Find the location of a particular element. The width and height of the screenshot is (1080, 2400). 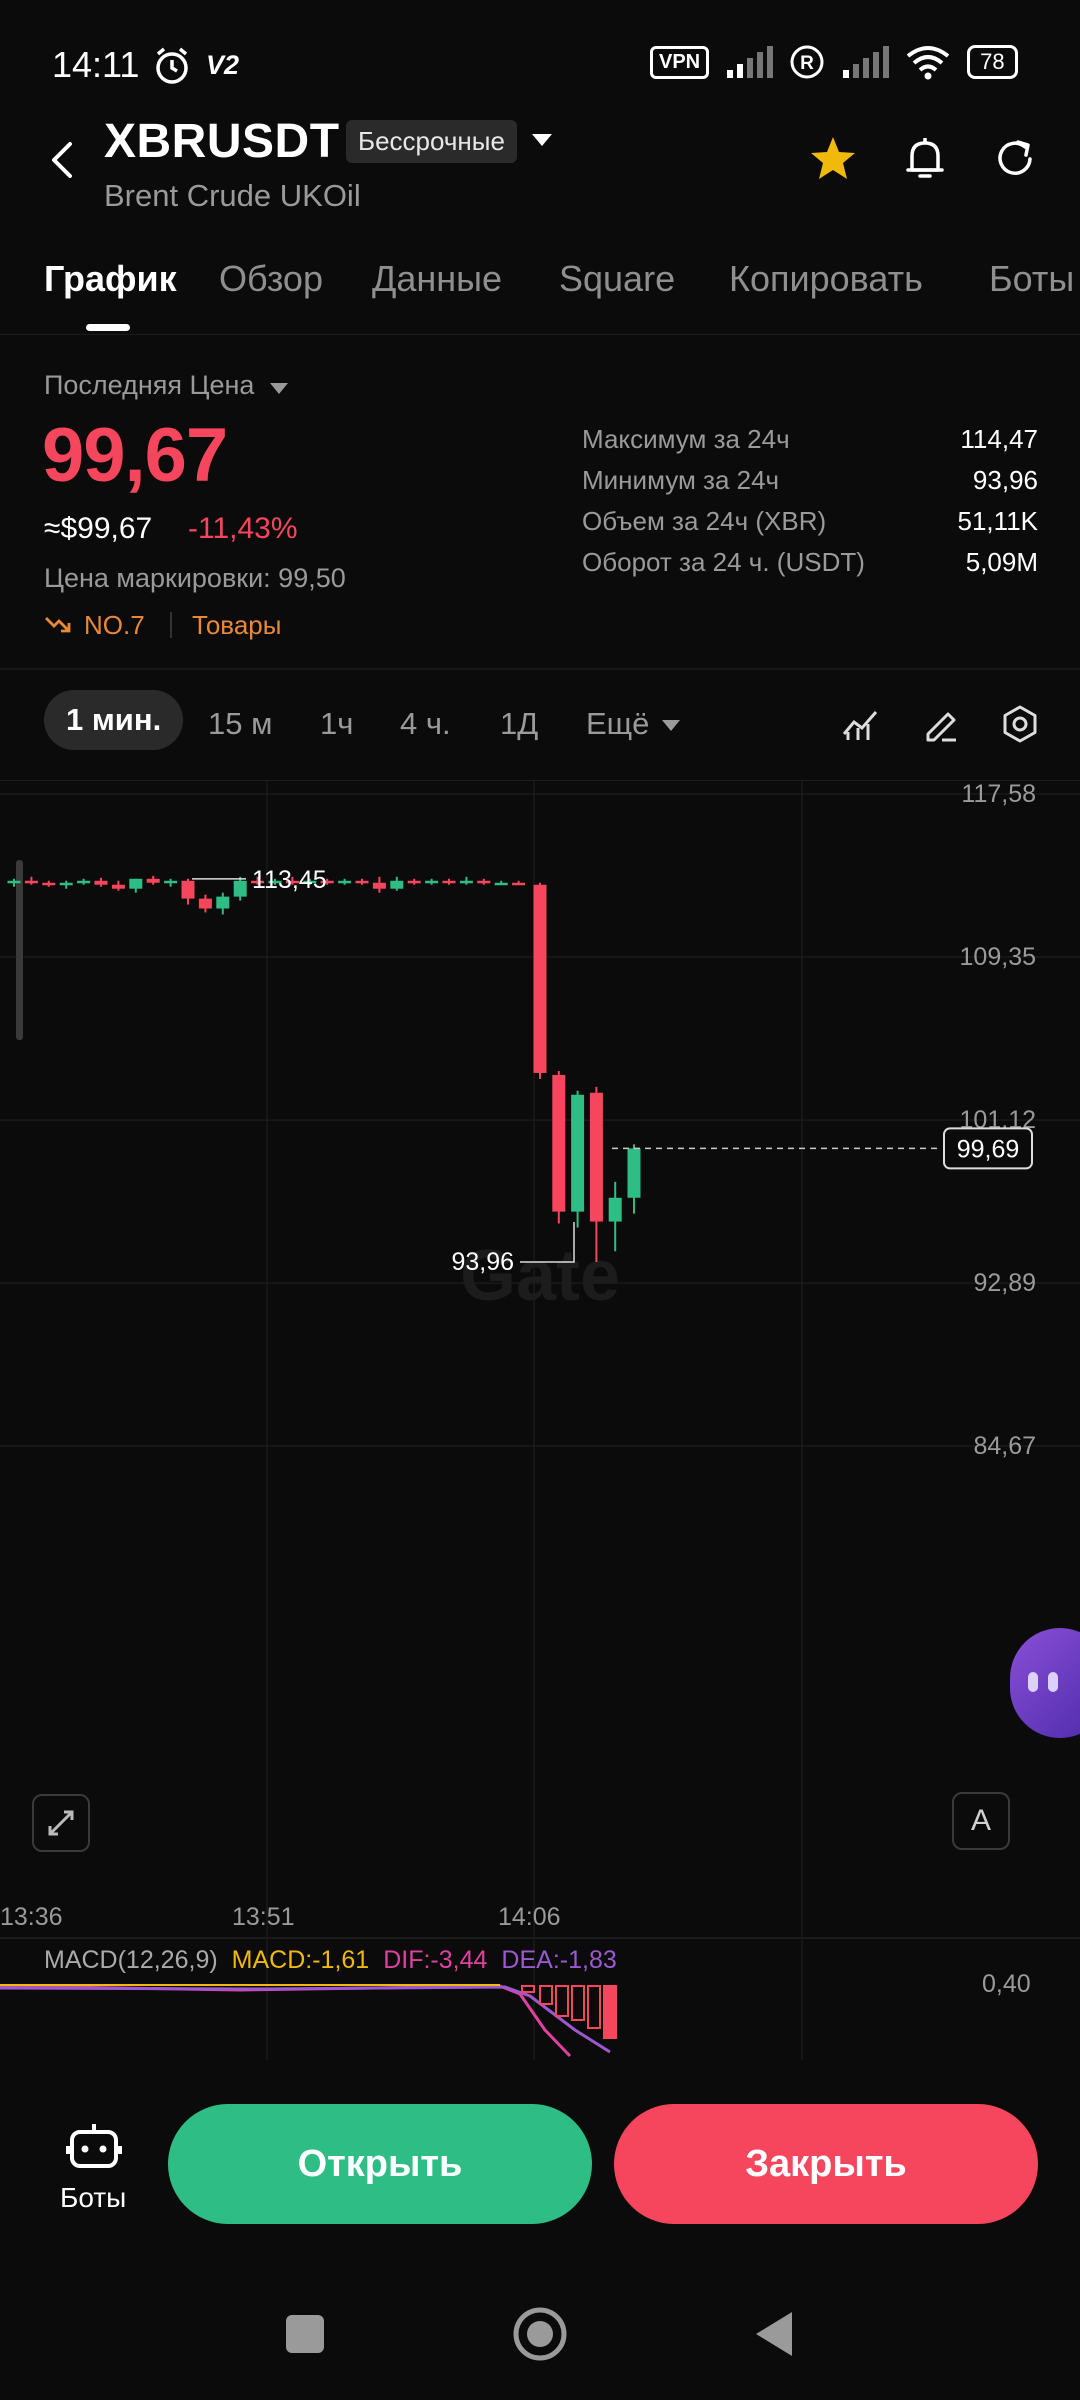

timeframe-1d: 1Д is located at coordinates (519, 724).